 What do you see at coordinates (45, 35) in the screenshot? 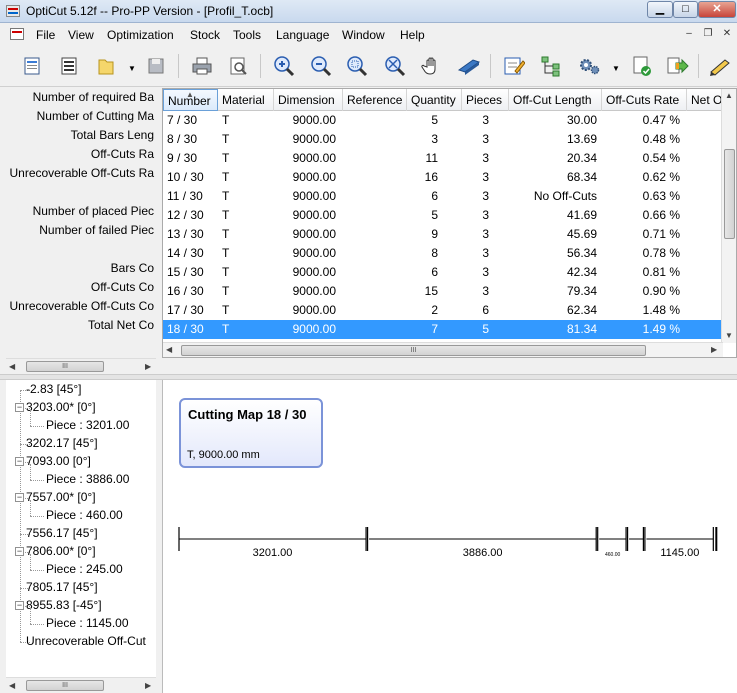
I see `menu-file: File` at bounding box center [45, 35].